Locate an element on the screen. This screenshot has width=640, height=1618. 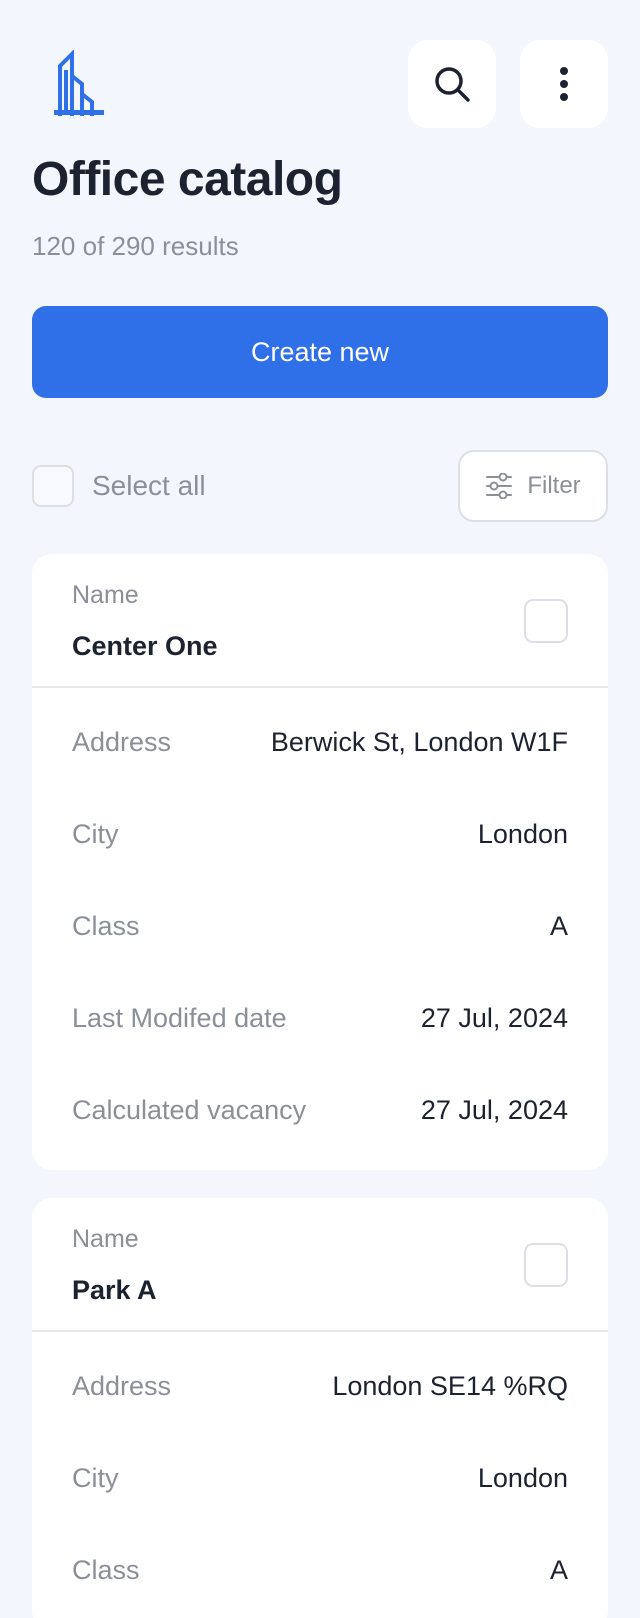
create-new-button: Create new is located at coordinates (320, 352).